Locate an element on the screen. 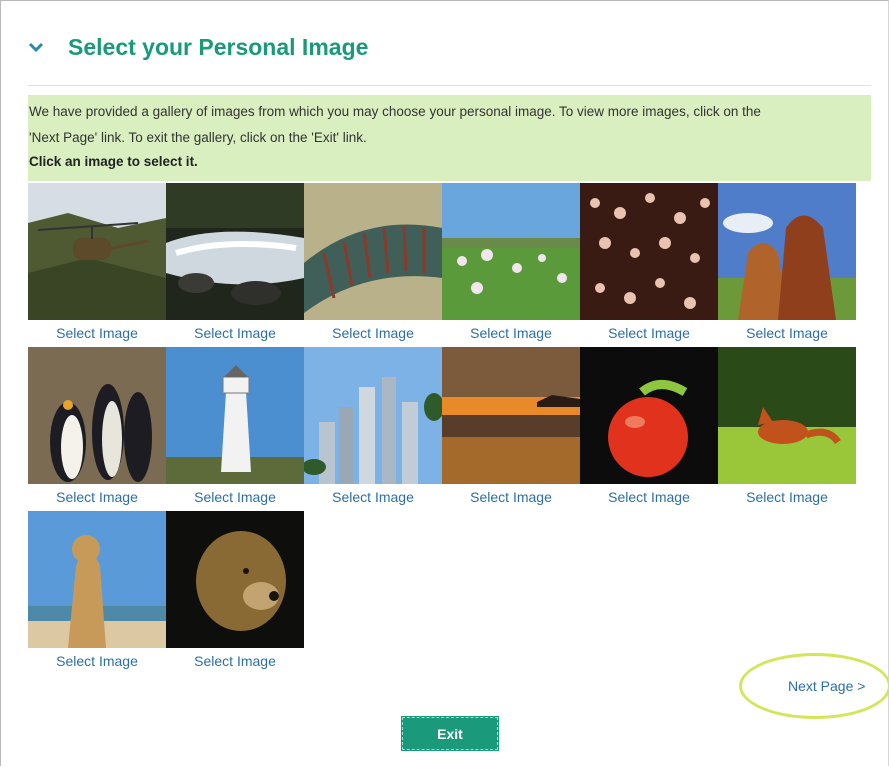  divider is located at coordinates (449, 85).